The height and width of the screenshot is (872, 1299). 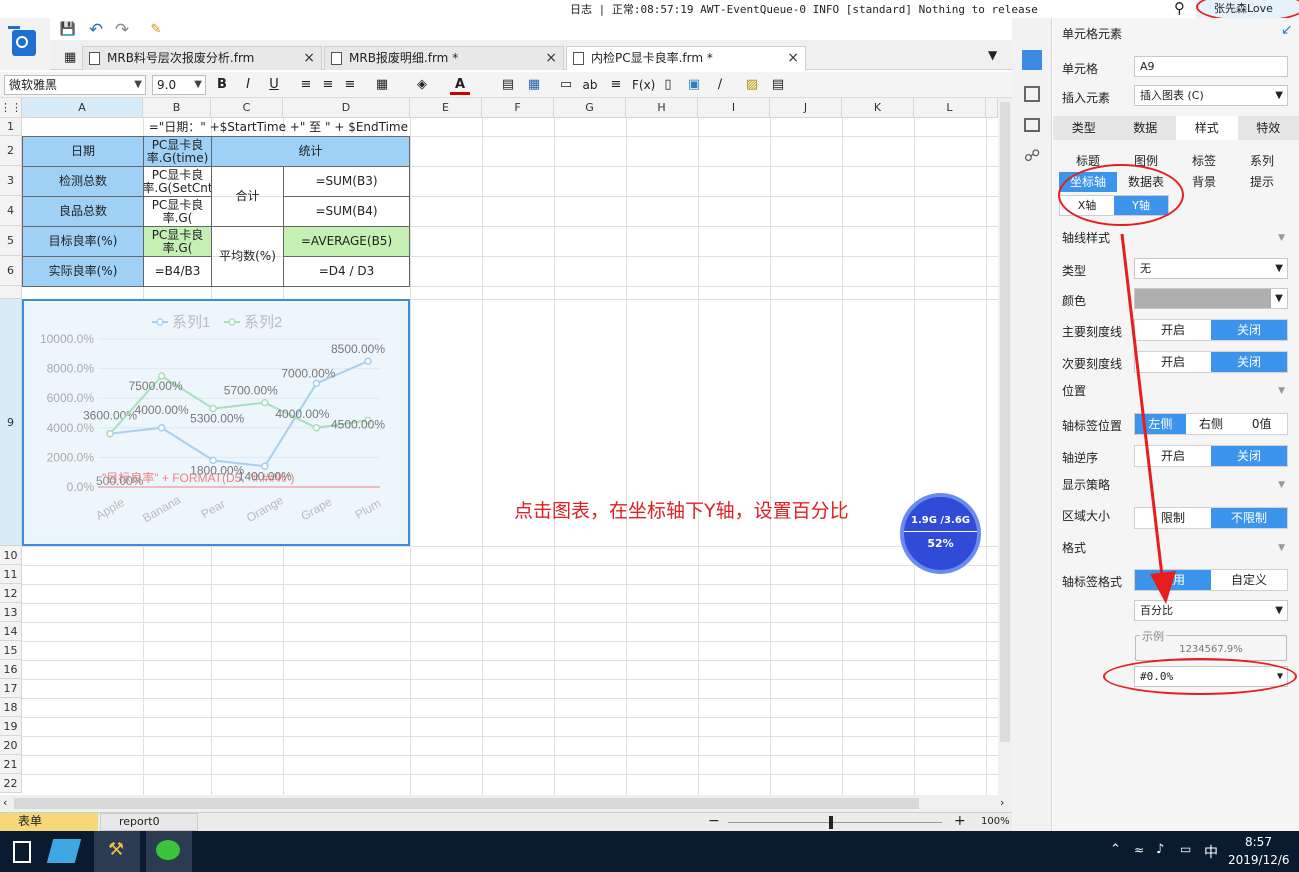 I want to click on vertical-scrollbar, so click(x=1005, y=446).